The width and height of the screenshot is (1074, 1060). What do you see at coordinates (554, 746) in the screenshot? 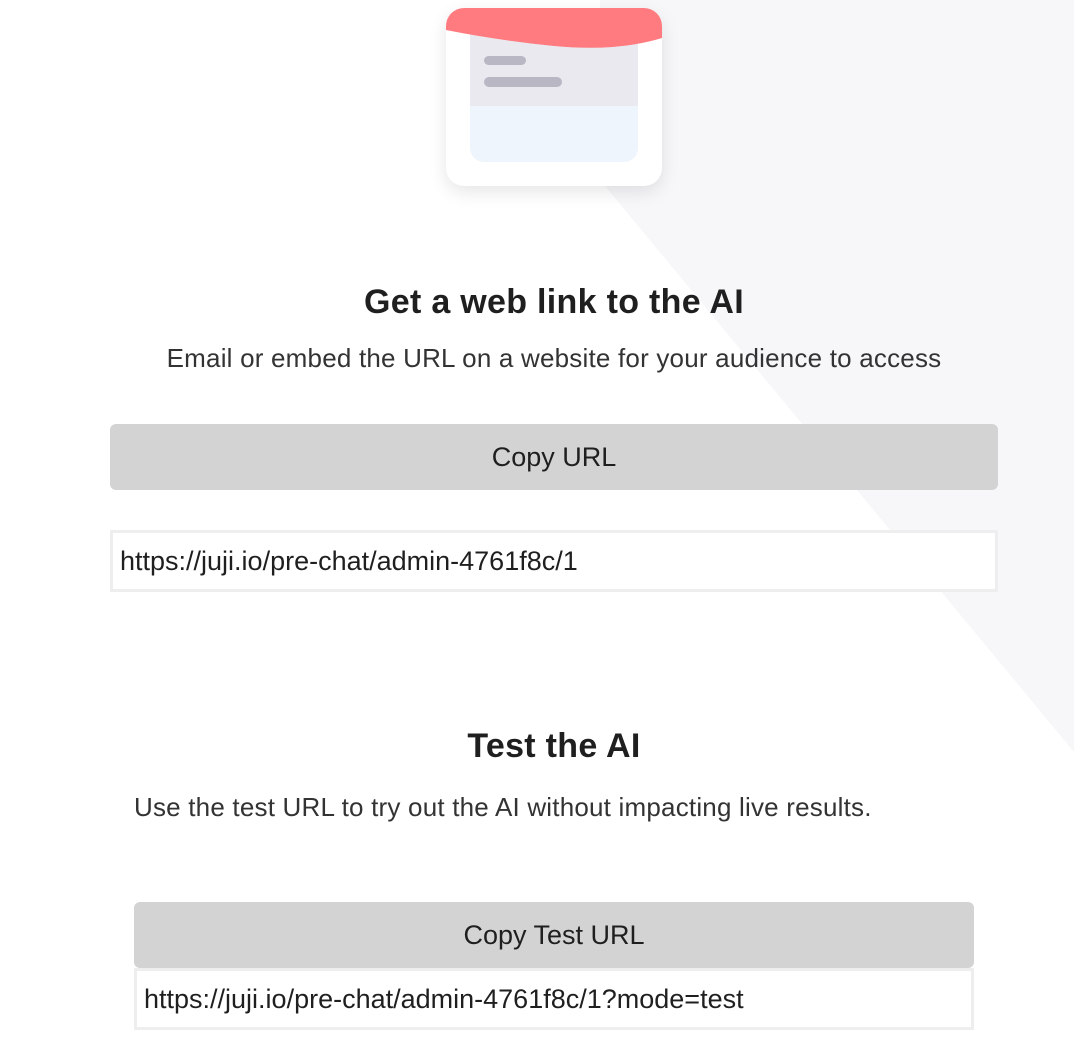
I see `test-title: Test the AI` at bounding box center [554, 746].